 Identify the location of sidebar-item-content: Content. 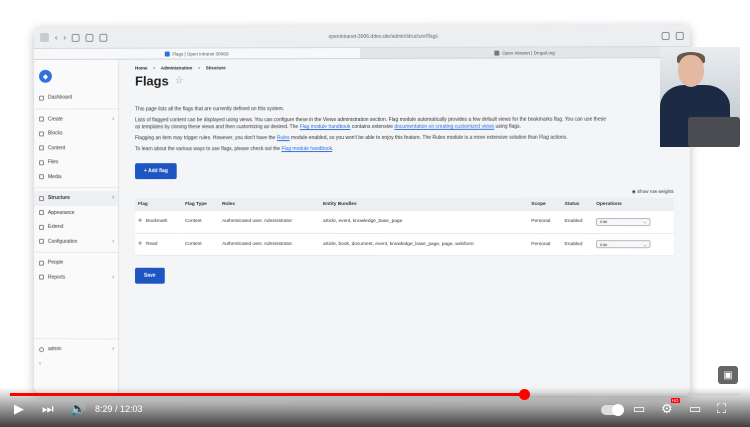
(76, 148).